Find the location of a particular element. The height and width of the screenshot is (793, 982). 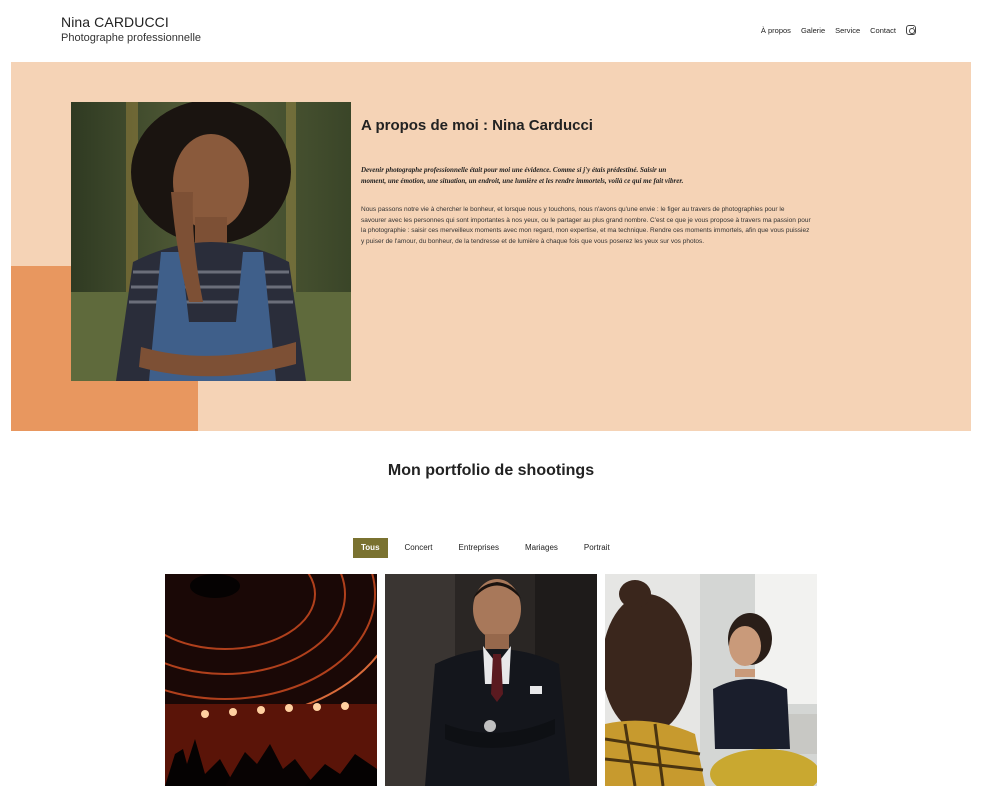

portfolio-title: Mon portfolio de shootings is located at coordinates (491, 470).